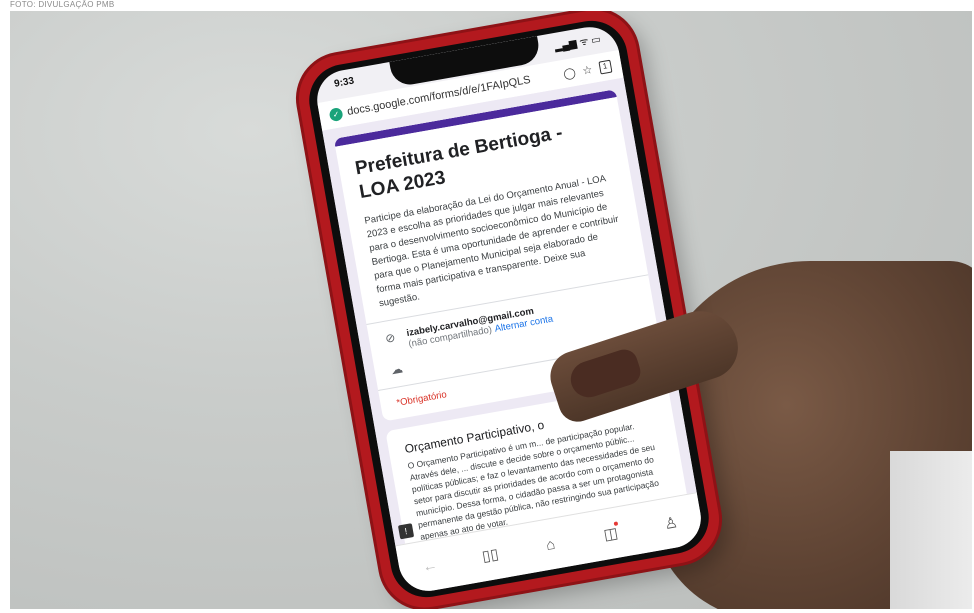 The width and height of the screenshot is (974, 613). I want to click on status-icons: ▂▄▆ ᯤ ▭, so click(577, 44).